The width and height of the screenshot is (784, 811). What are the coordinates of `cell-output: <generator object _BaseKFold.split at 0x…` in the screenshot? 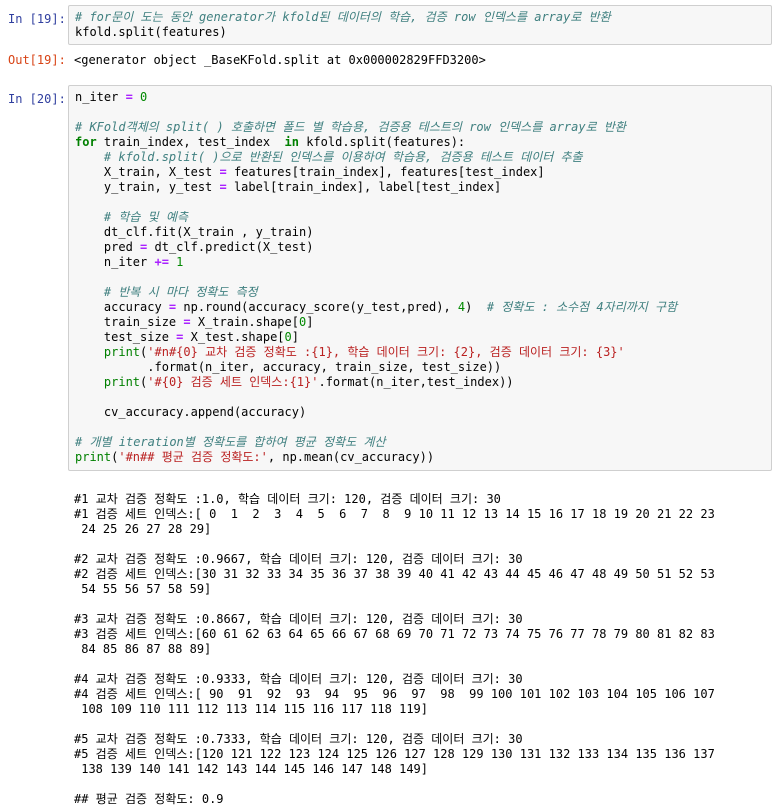 It's located at (280, 60).